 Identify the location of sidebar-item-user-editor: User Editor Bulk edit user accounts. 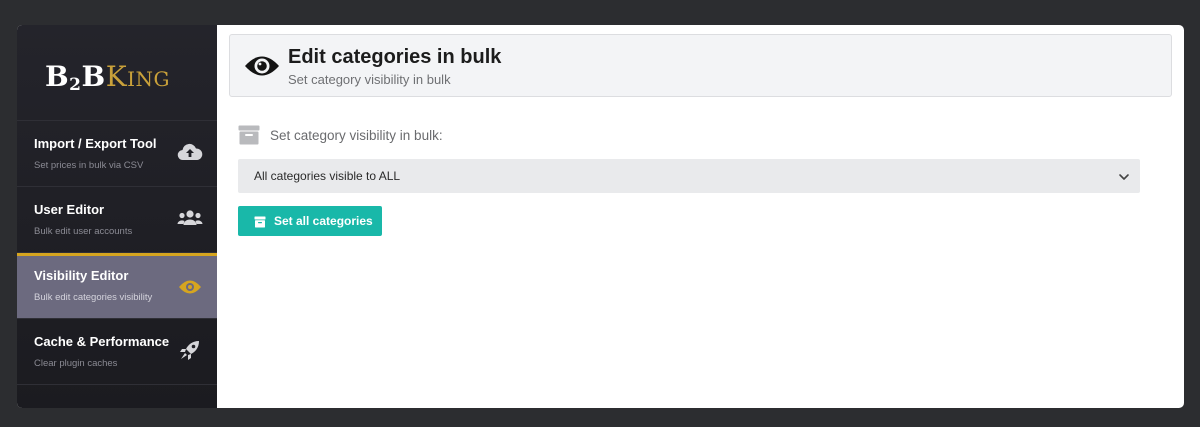
(117, 220).